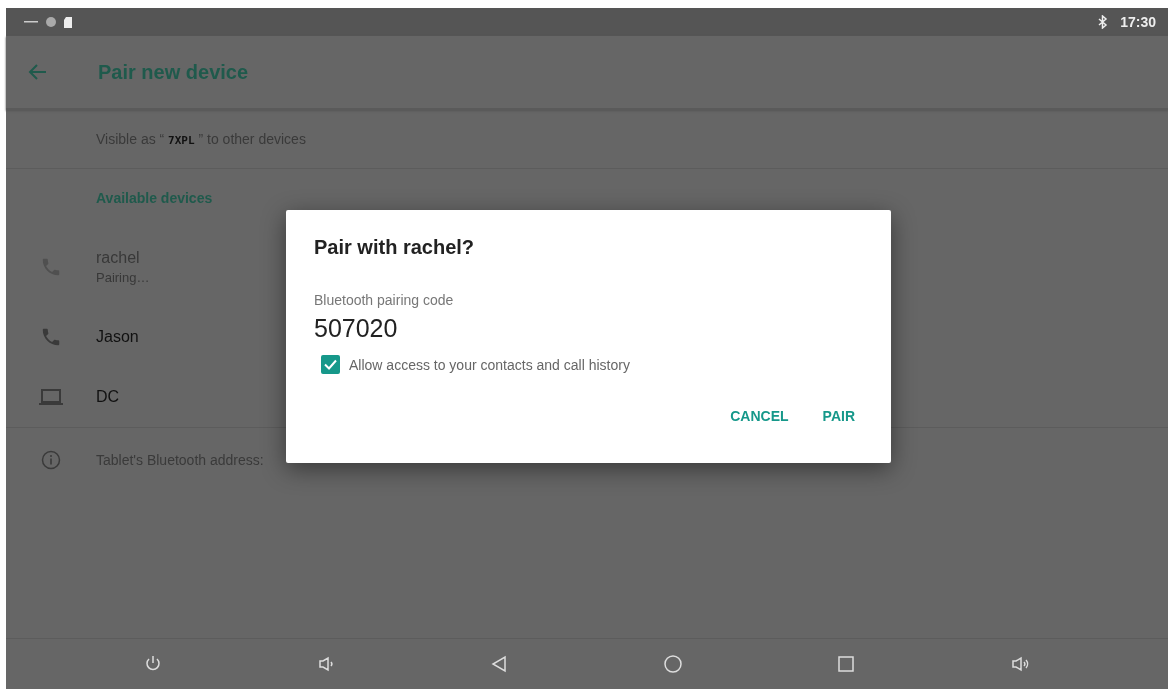 Image resolution: width=1168 pixels, height=689 pixels. What do you see at coordinates (51, 397) in the screenshot?
I see `laptop-icon` at bounding box center [51, 397].